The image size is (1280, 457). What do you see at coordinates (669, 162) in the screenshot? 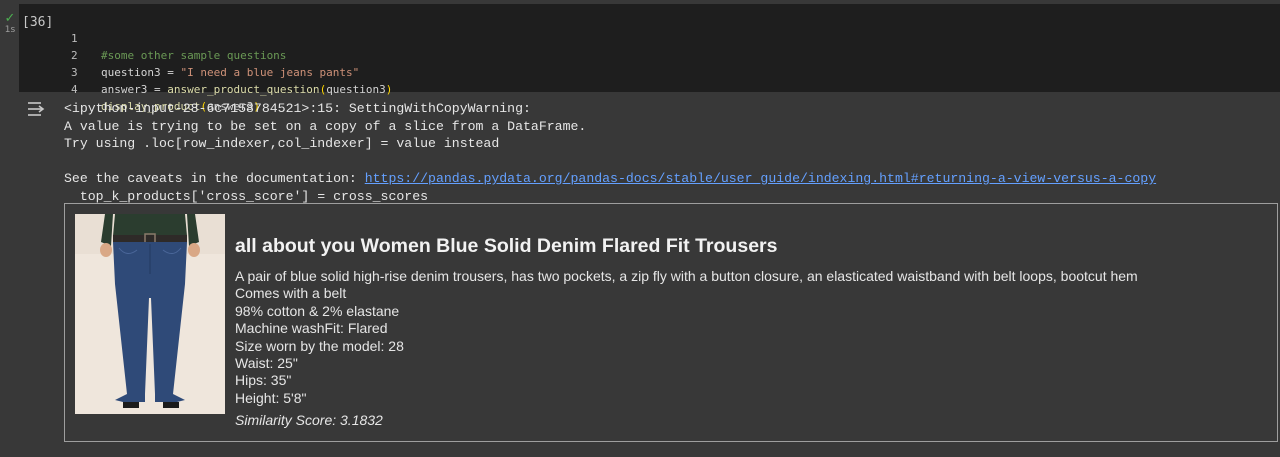
I see `warning-line` at bounding box center [669, 162].